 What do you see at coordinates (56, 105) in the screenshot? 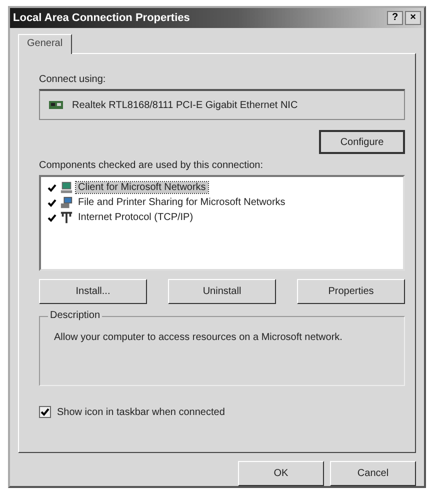
I see `network-card-icon` at bounding box center [56, 105].